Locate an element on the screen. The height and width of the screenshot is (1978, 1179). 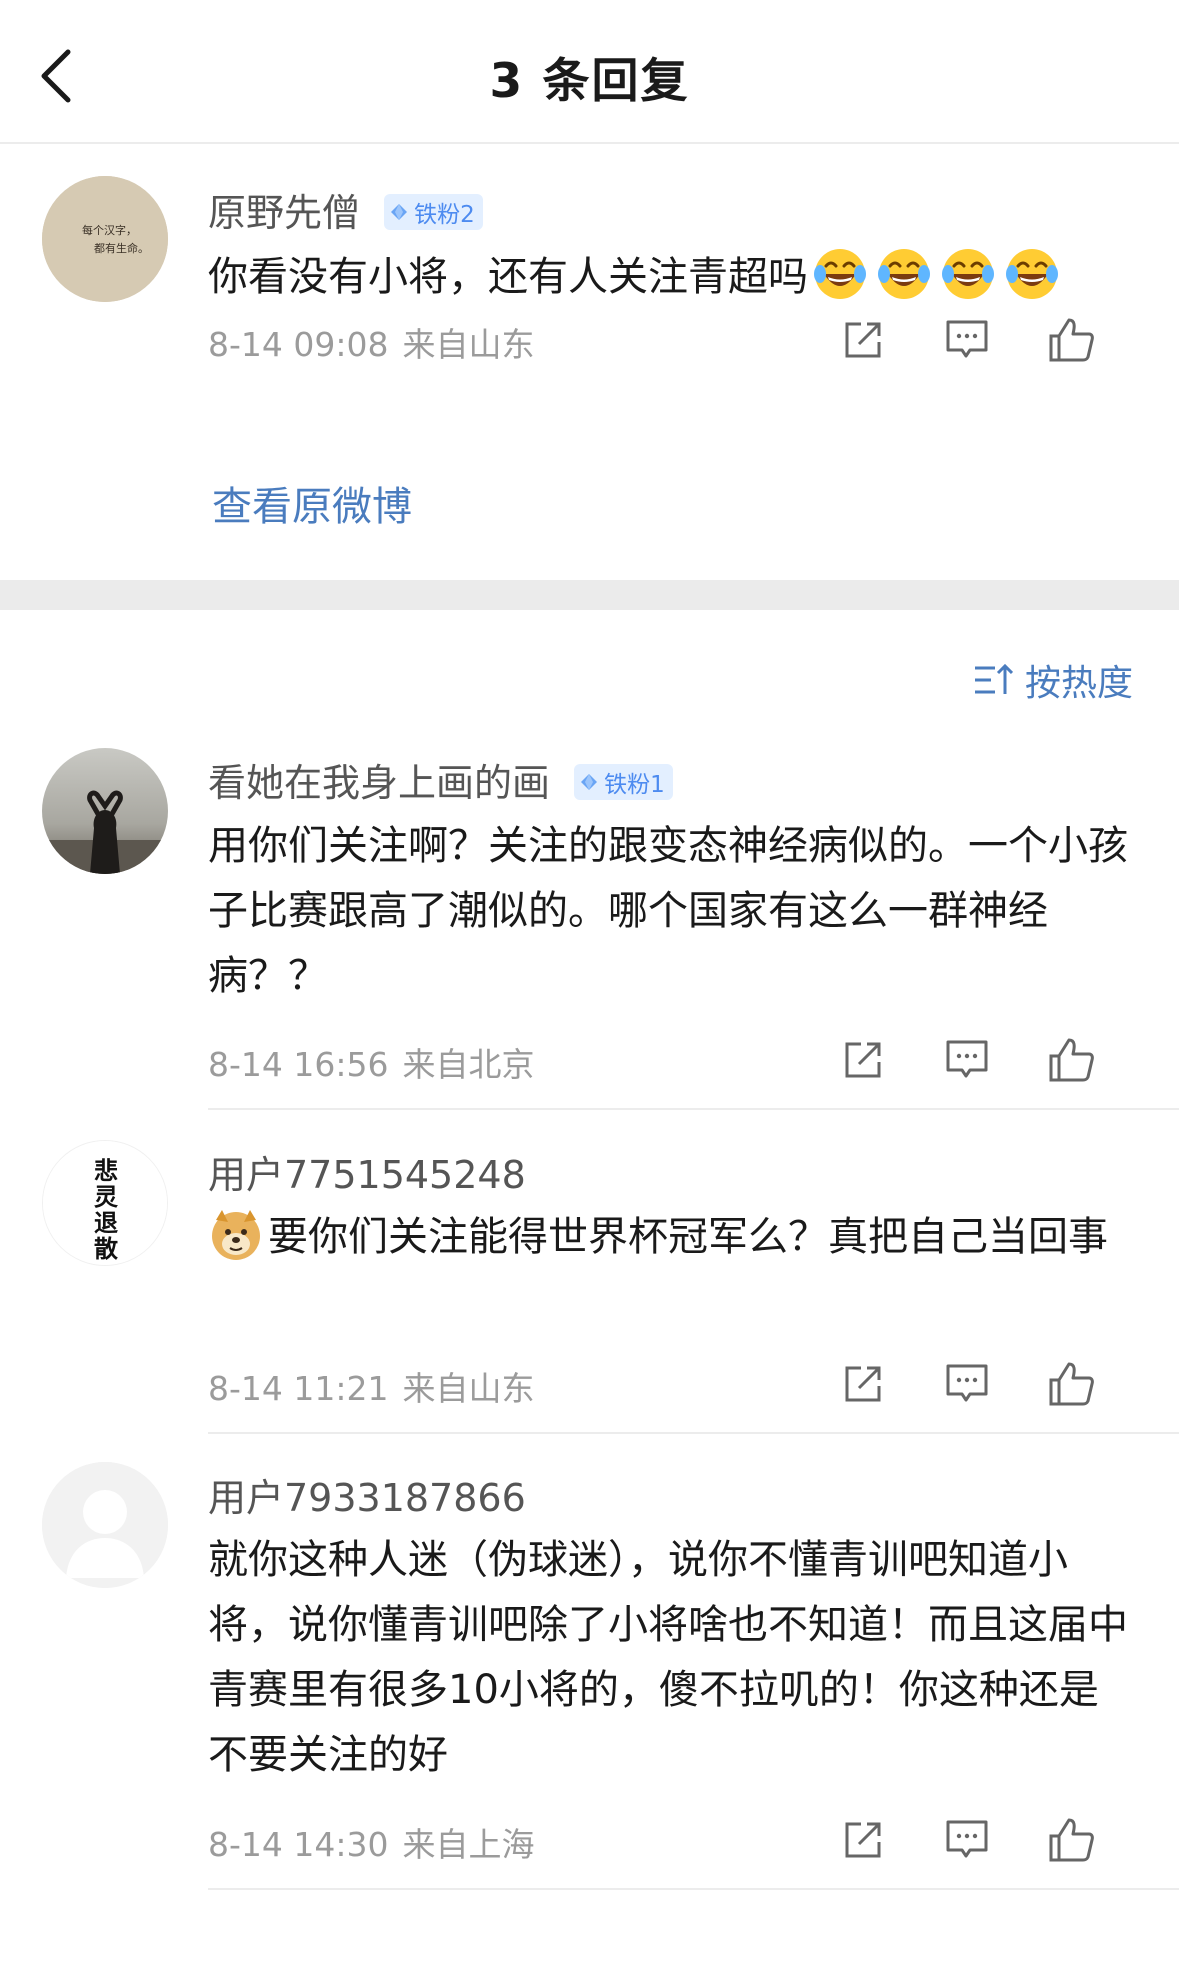
location: 来自北京 is located at coordinates (468, 1064).